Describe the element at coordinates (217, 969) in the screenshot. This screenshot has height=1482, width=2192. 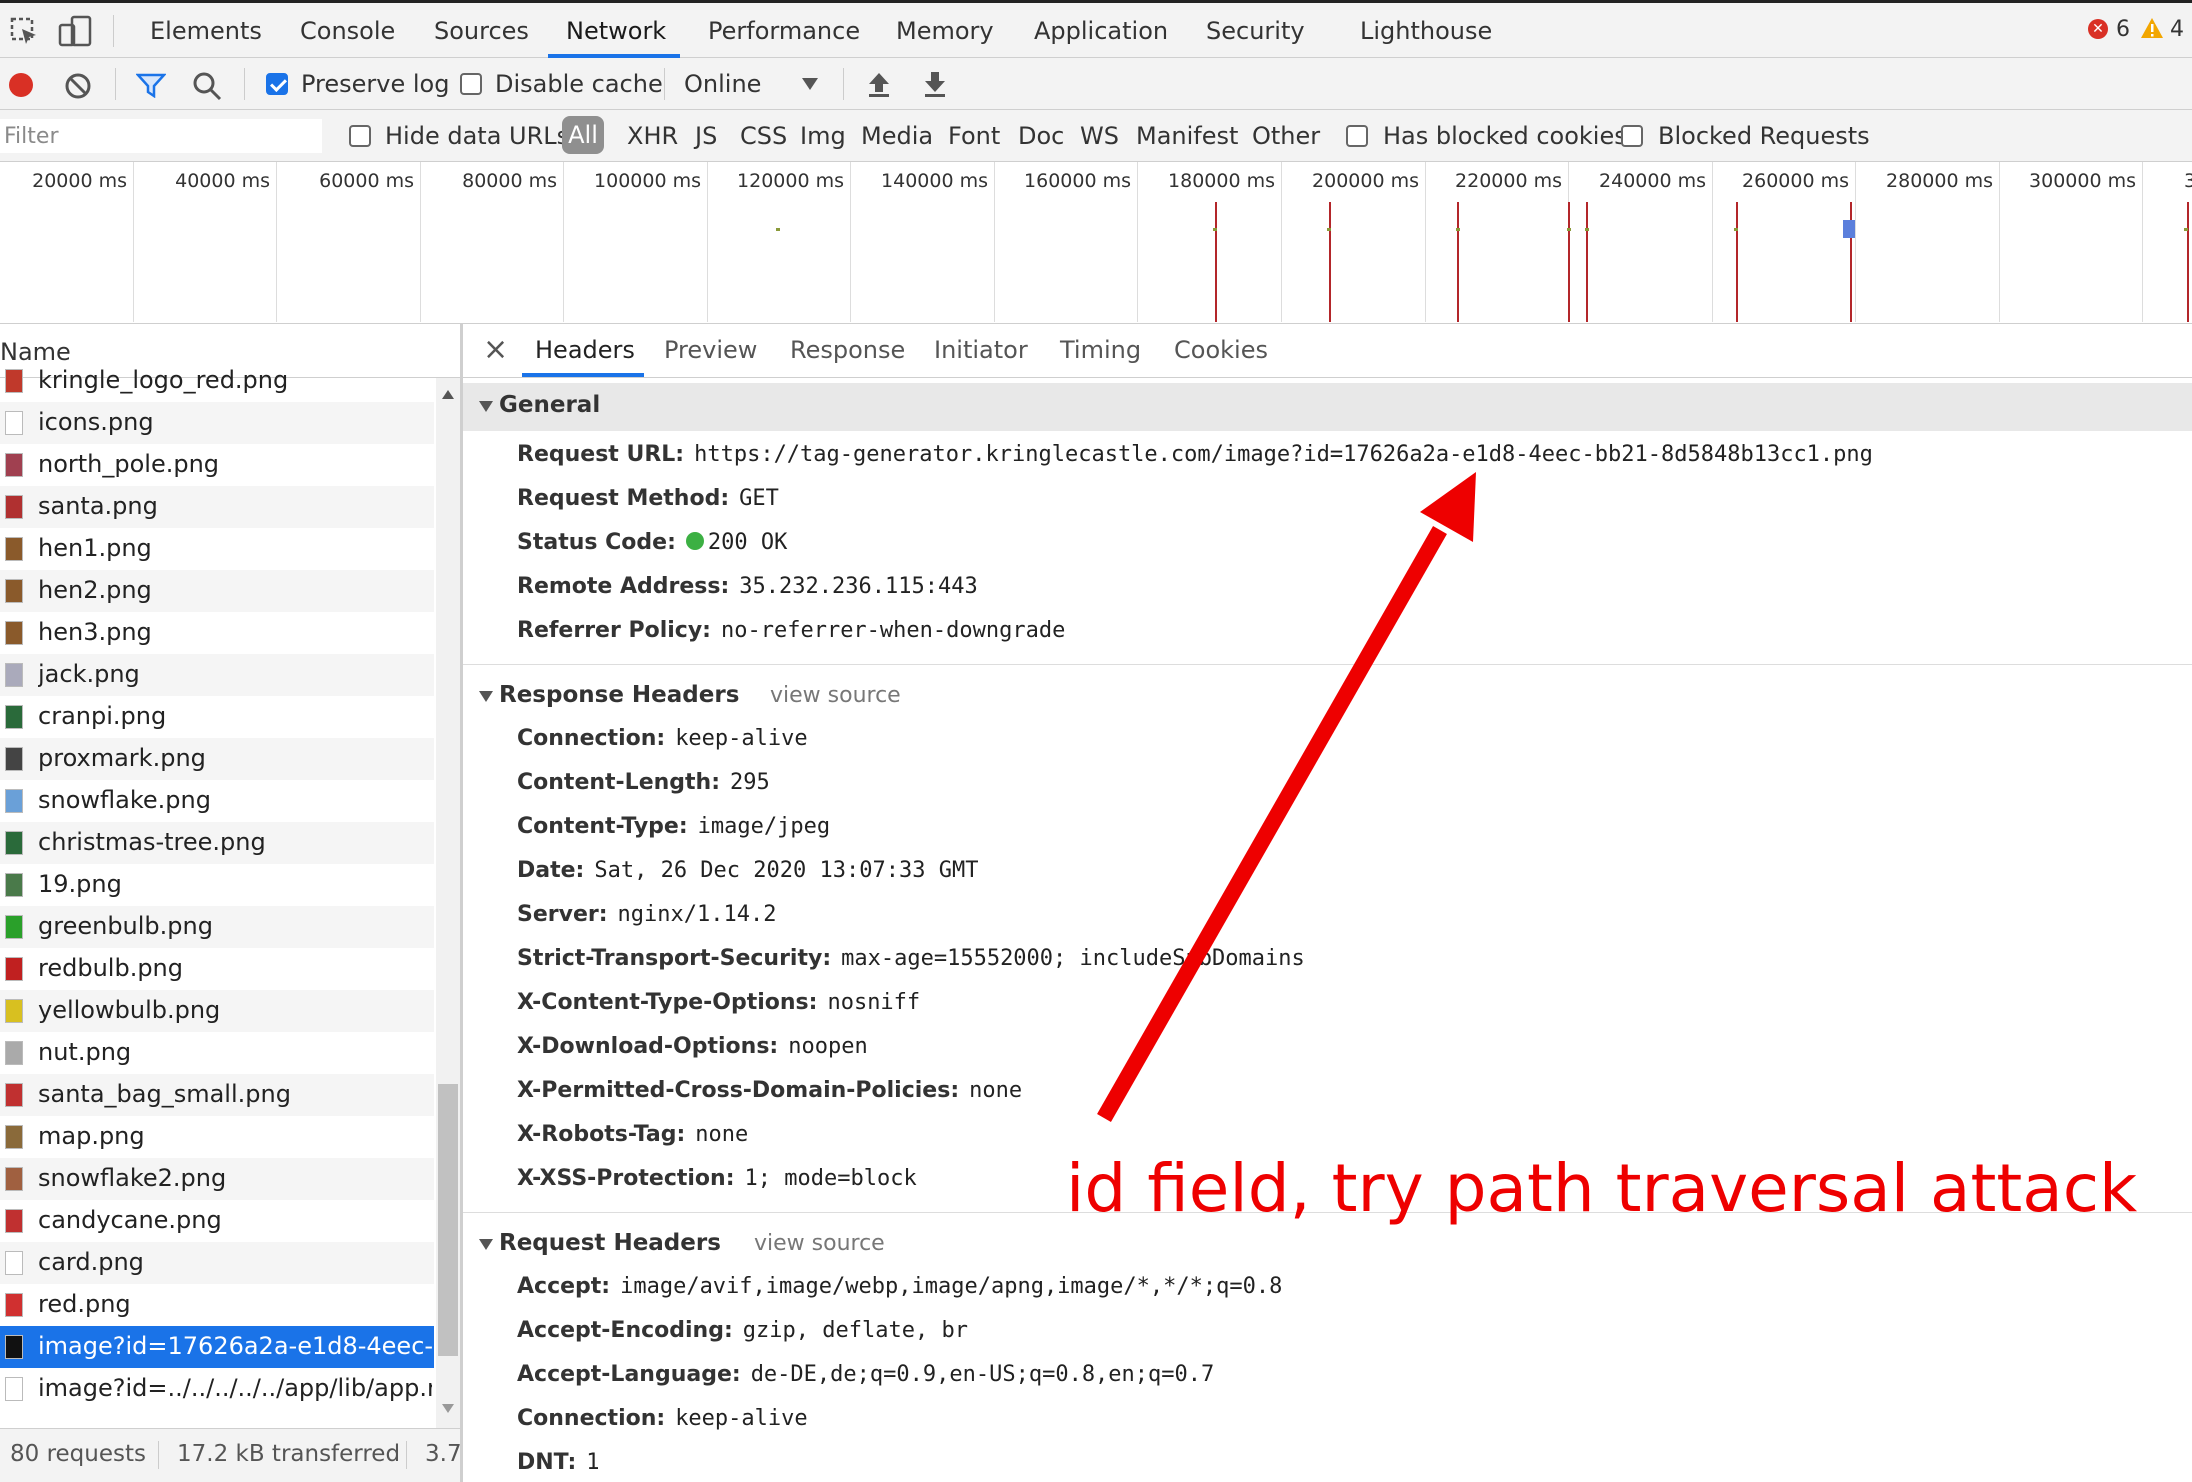
I see `request-row: redbulb.png` at that location.